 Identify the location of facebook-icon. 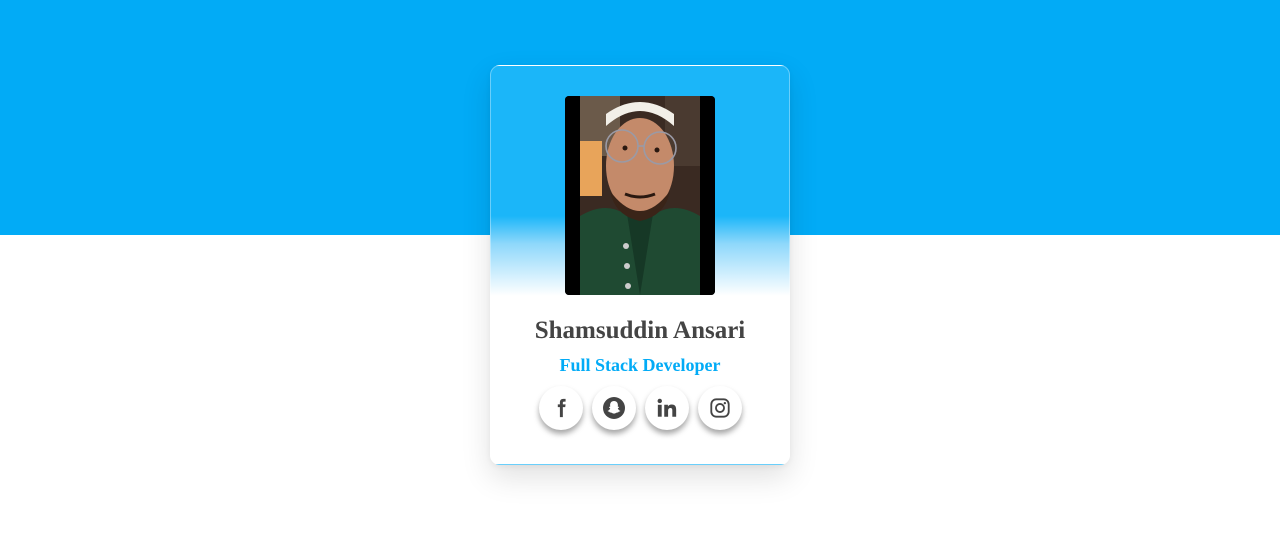
(561, 408).